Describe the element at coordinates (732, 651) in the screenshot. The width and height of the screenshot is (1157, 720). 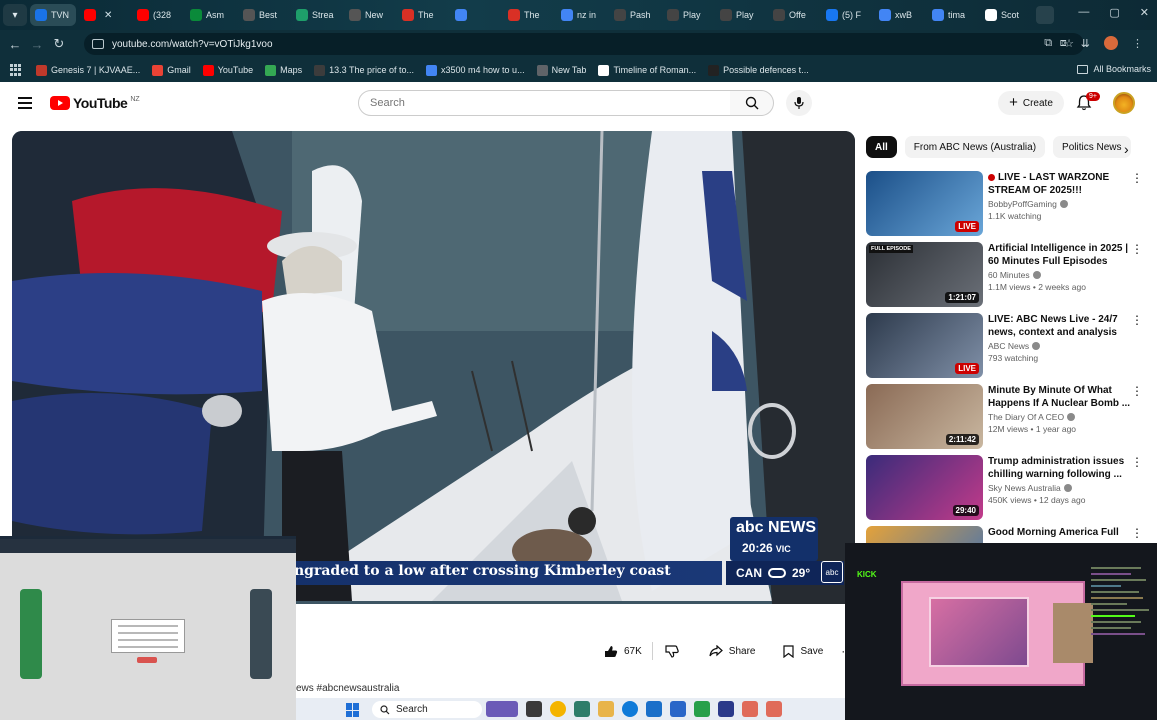
I see `share-button: Share` at that location.